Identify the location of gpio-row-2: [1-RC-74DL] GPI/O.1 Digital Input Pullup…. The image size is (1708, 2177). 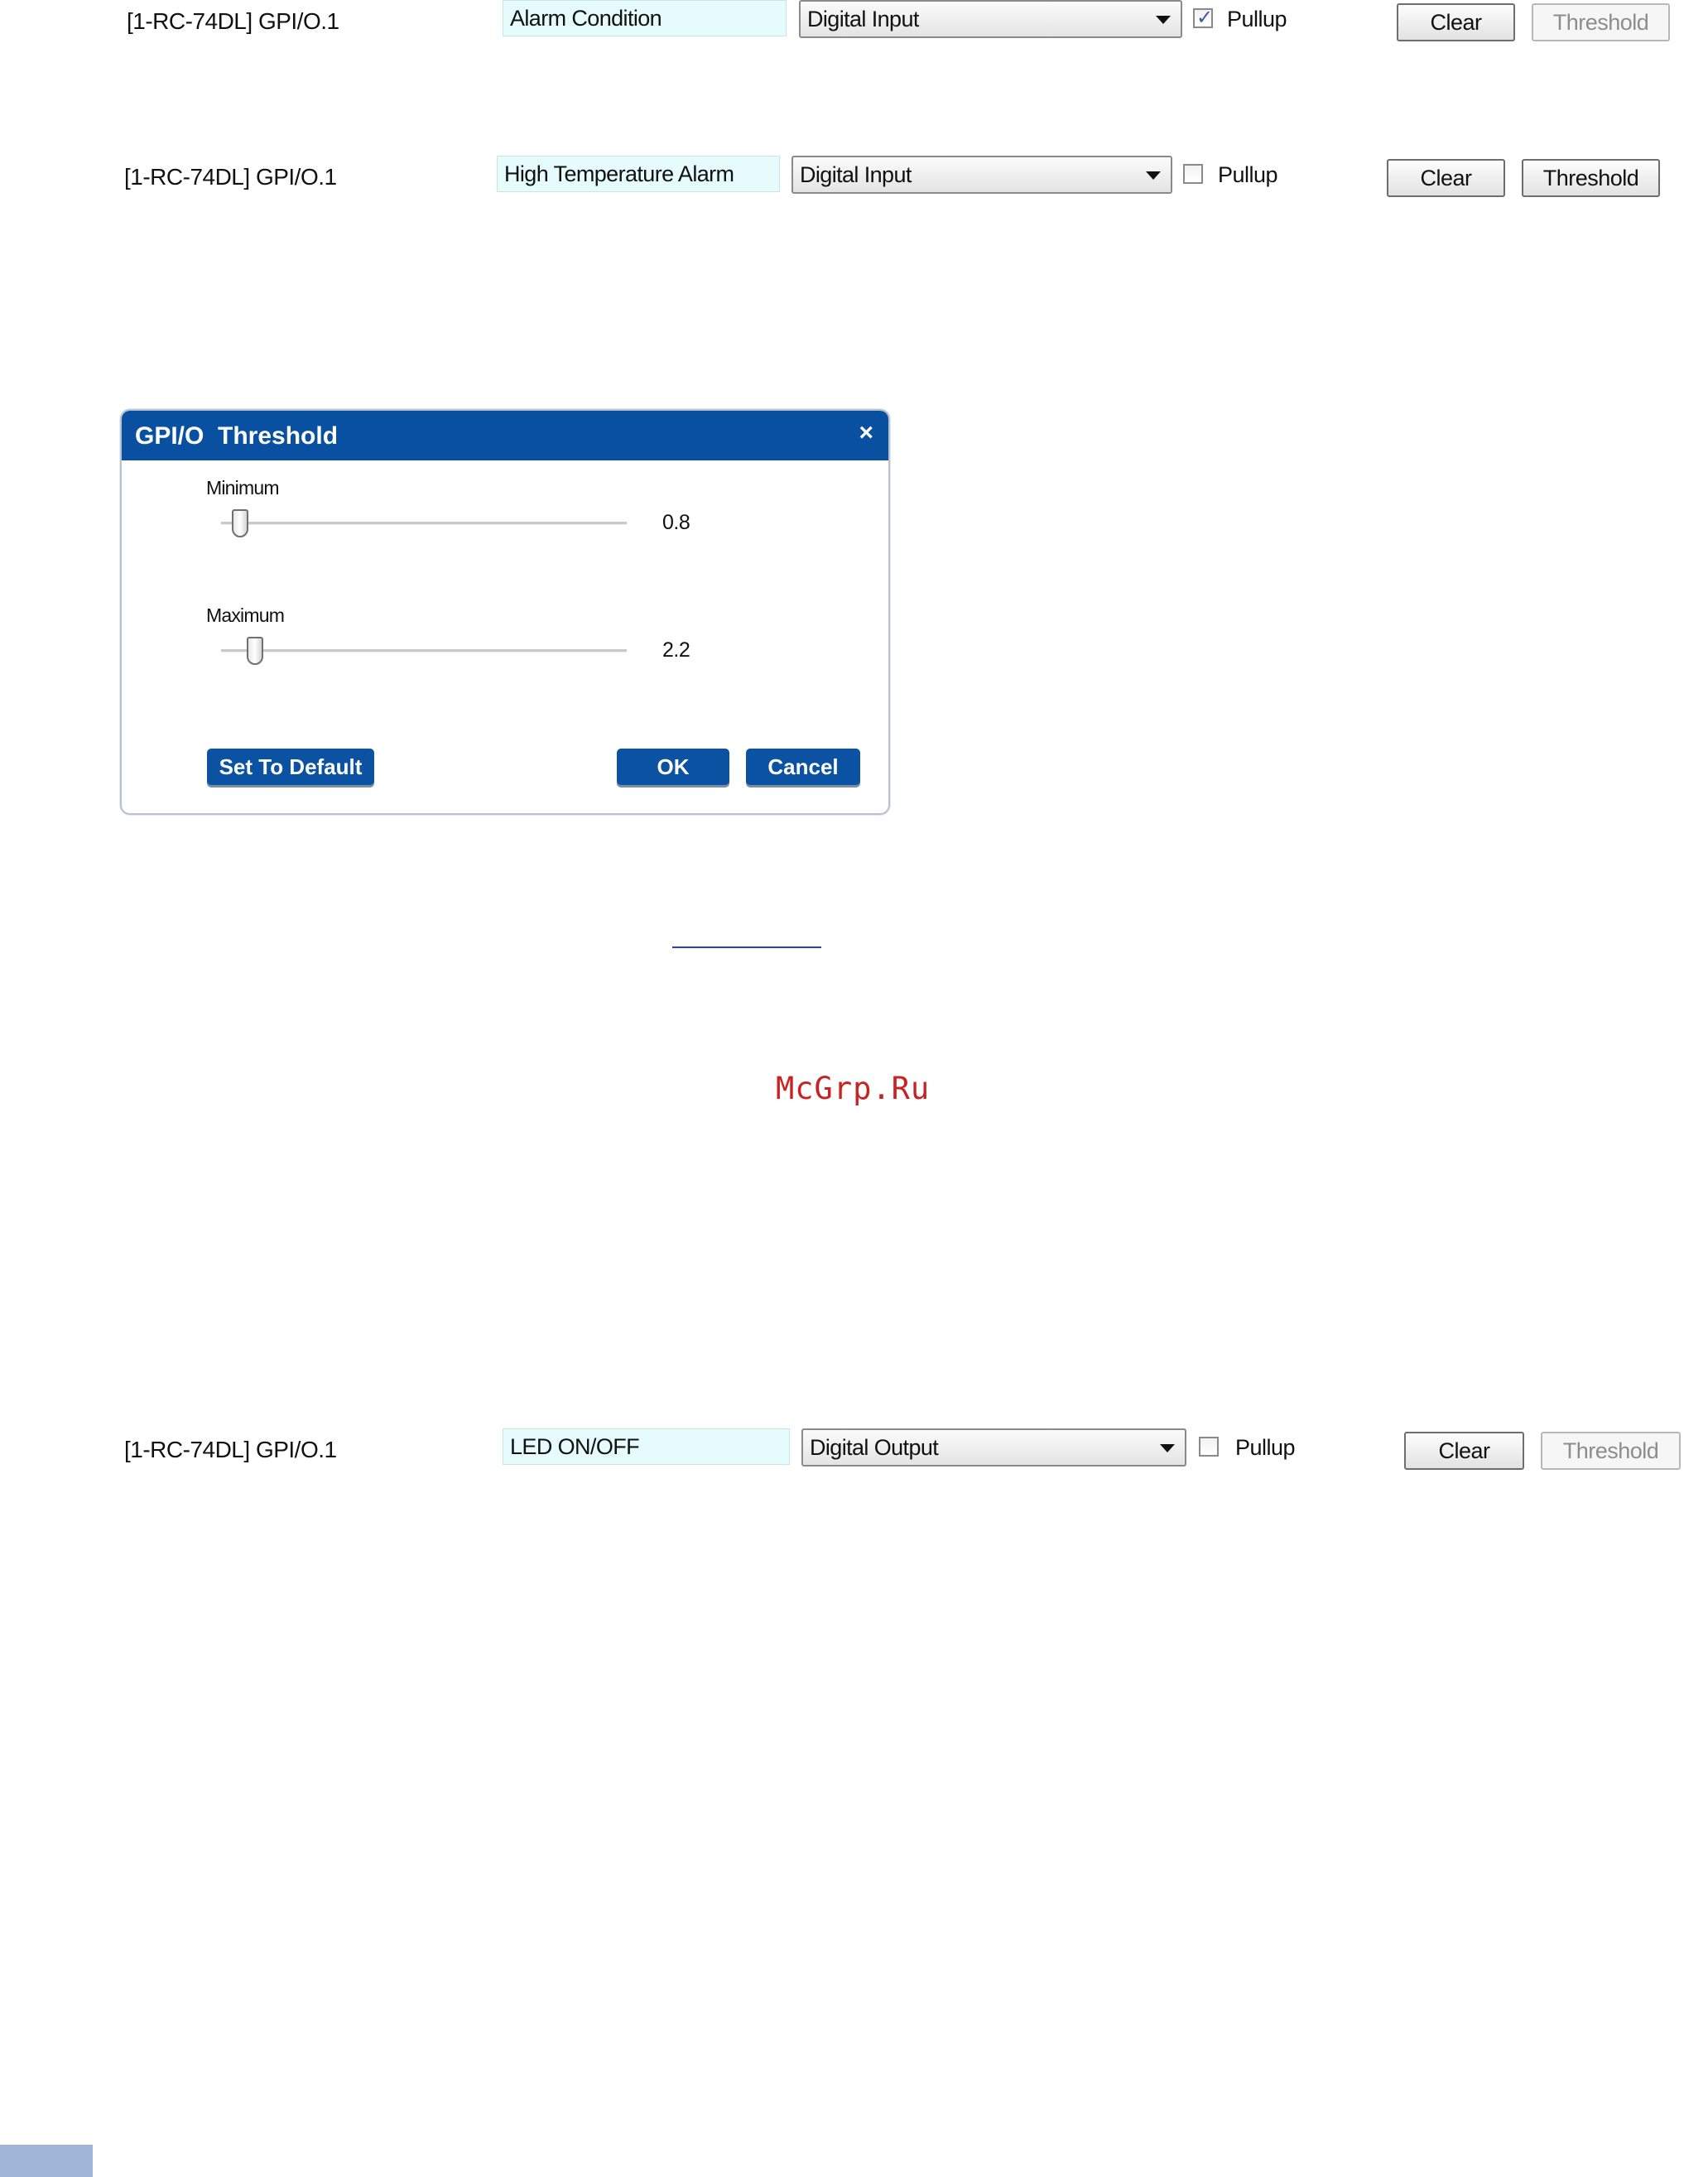
(854, 180).